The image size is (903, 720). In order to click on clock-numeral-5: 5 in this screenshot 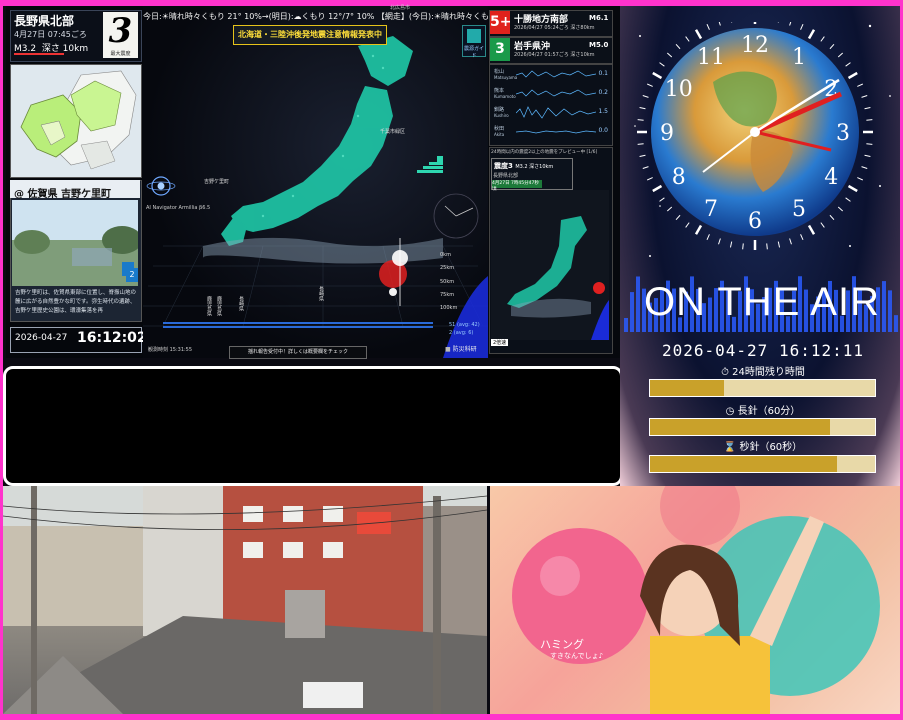, I will do `click(799, 209)`.